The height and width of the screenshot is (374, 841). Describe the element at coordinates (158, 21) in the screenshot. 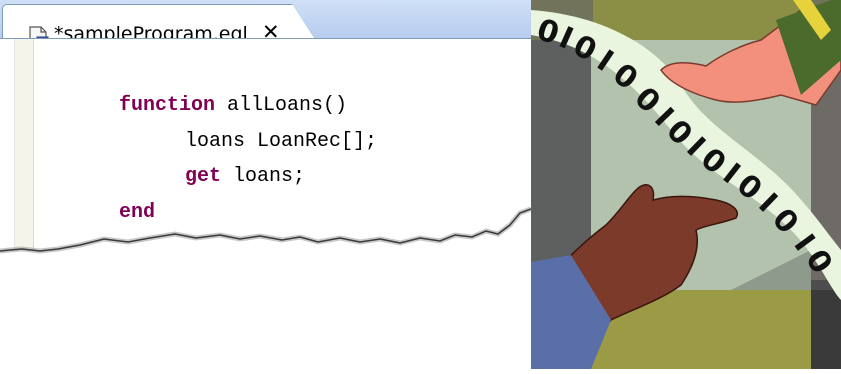

I see `tab-sample-program: *sampleProgram.egl ✕` at that location.